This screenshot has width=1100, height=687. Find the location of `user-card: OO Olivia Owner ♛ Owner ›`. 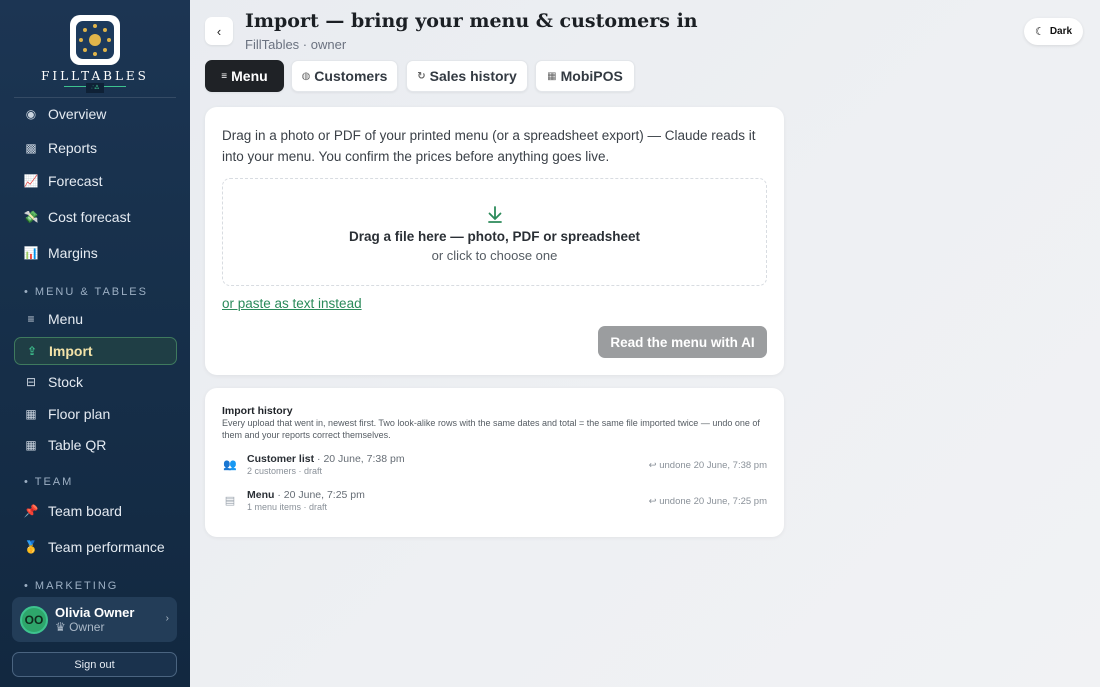

user-card: OO Olivia Owner ♛ Owner › is located at coordinates (94, 619).